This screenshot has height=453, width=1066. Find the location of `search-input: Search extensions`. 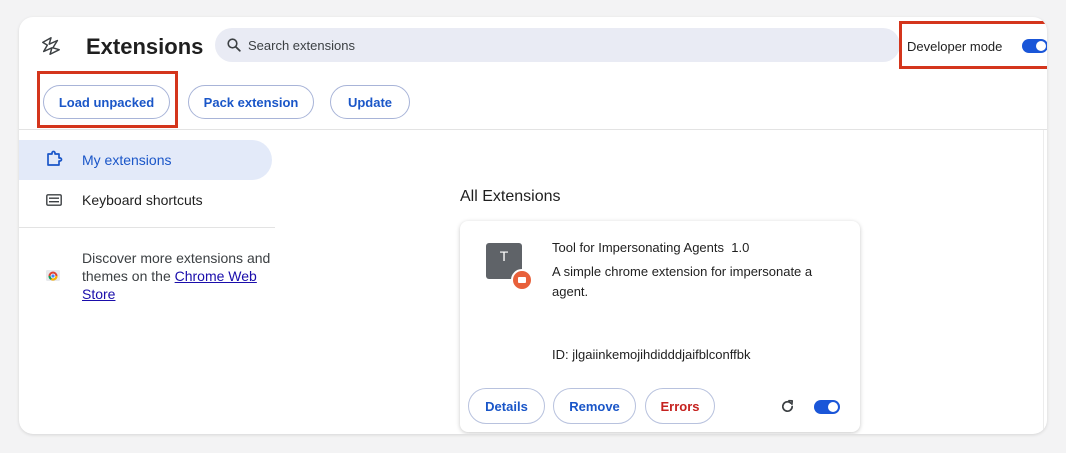

search-input: Search extensions is located at coordinates (557, 45).